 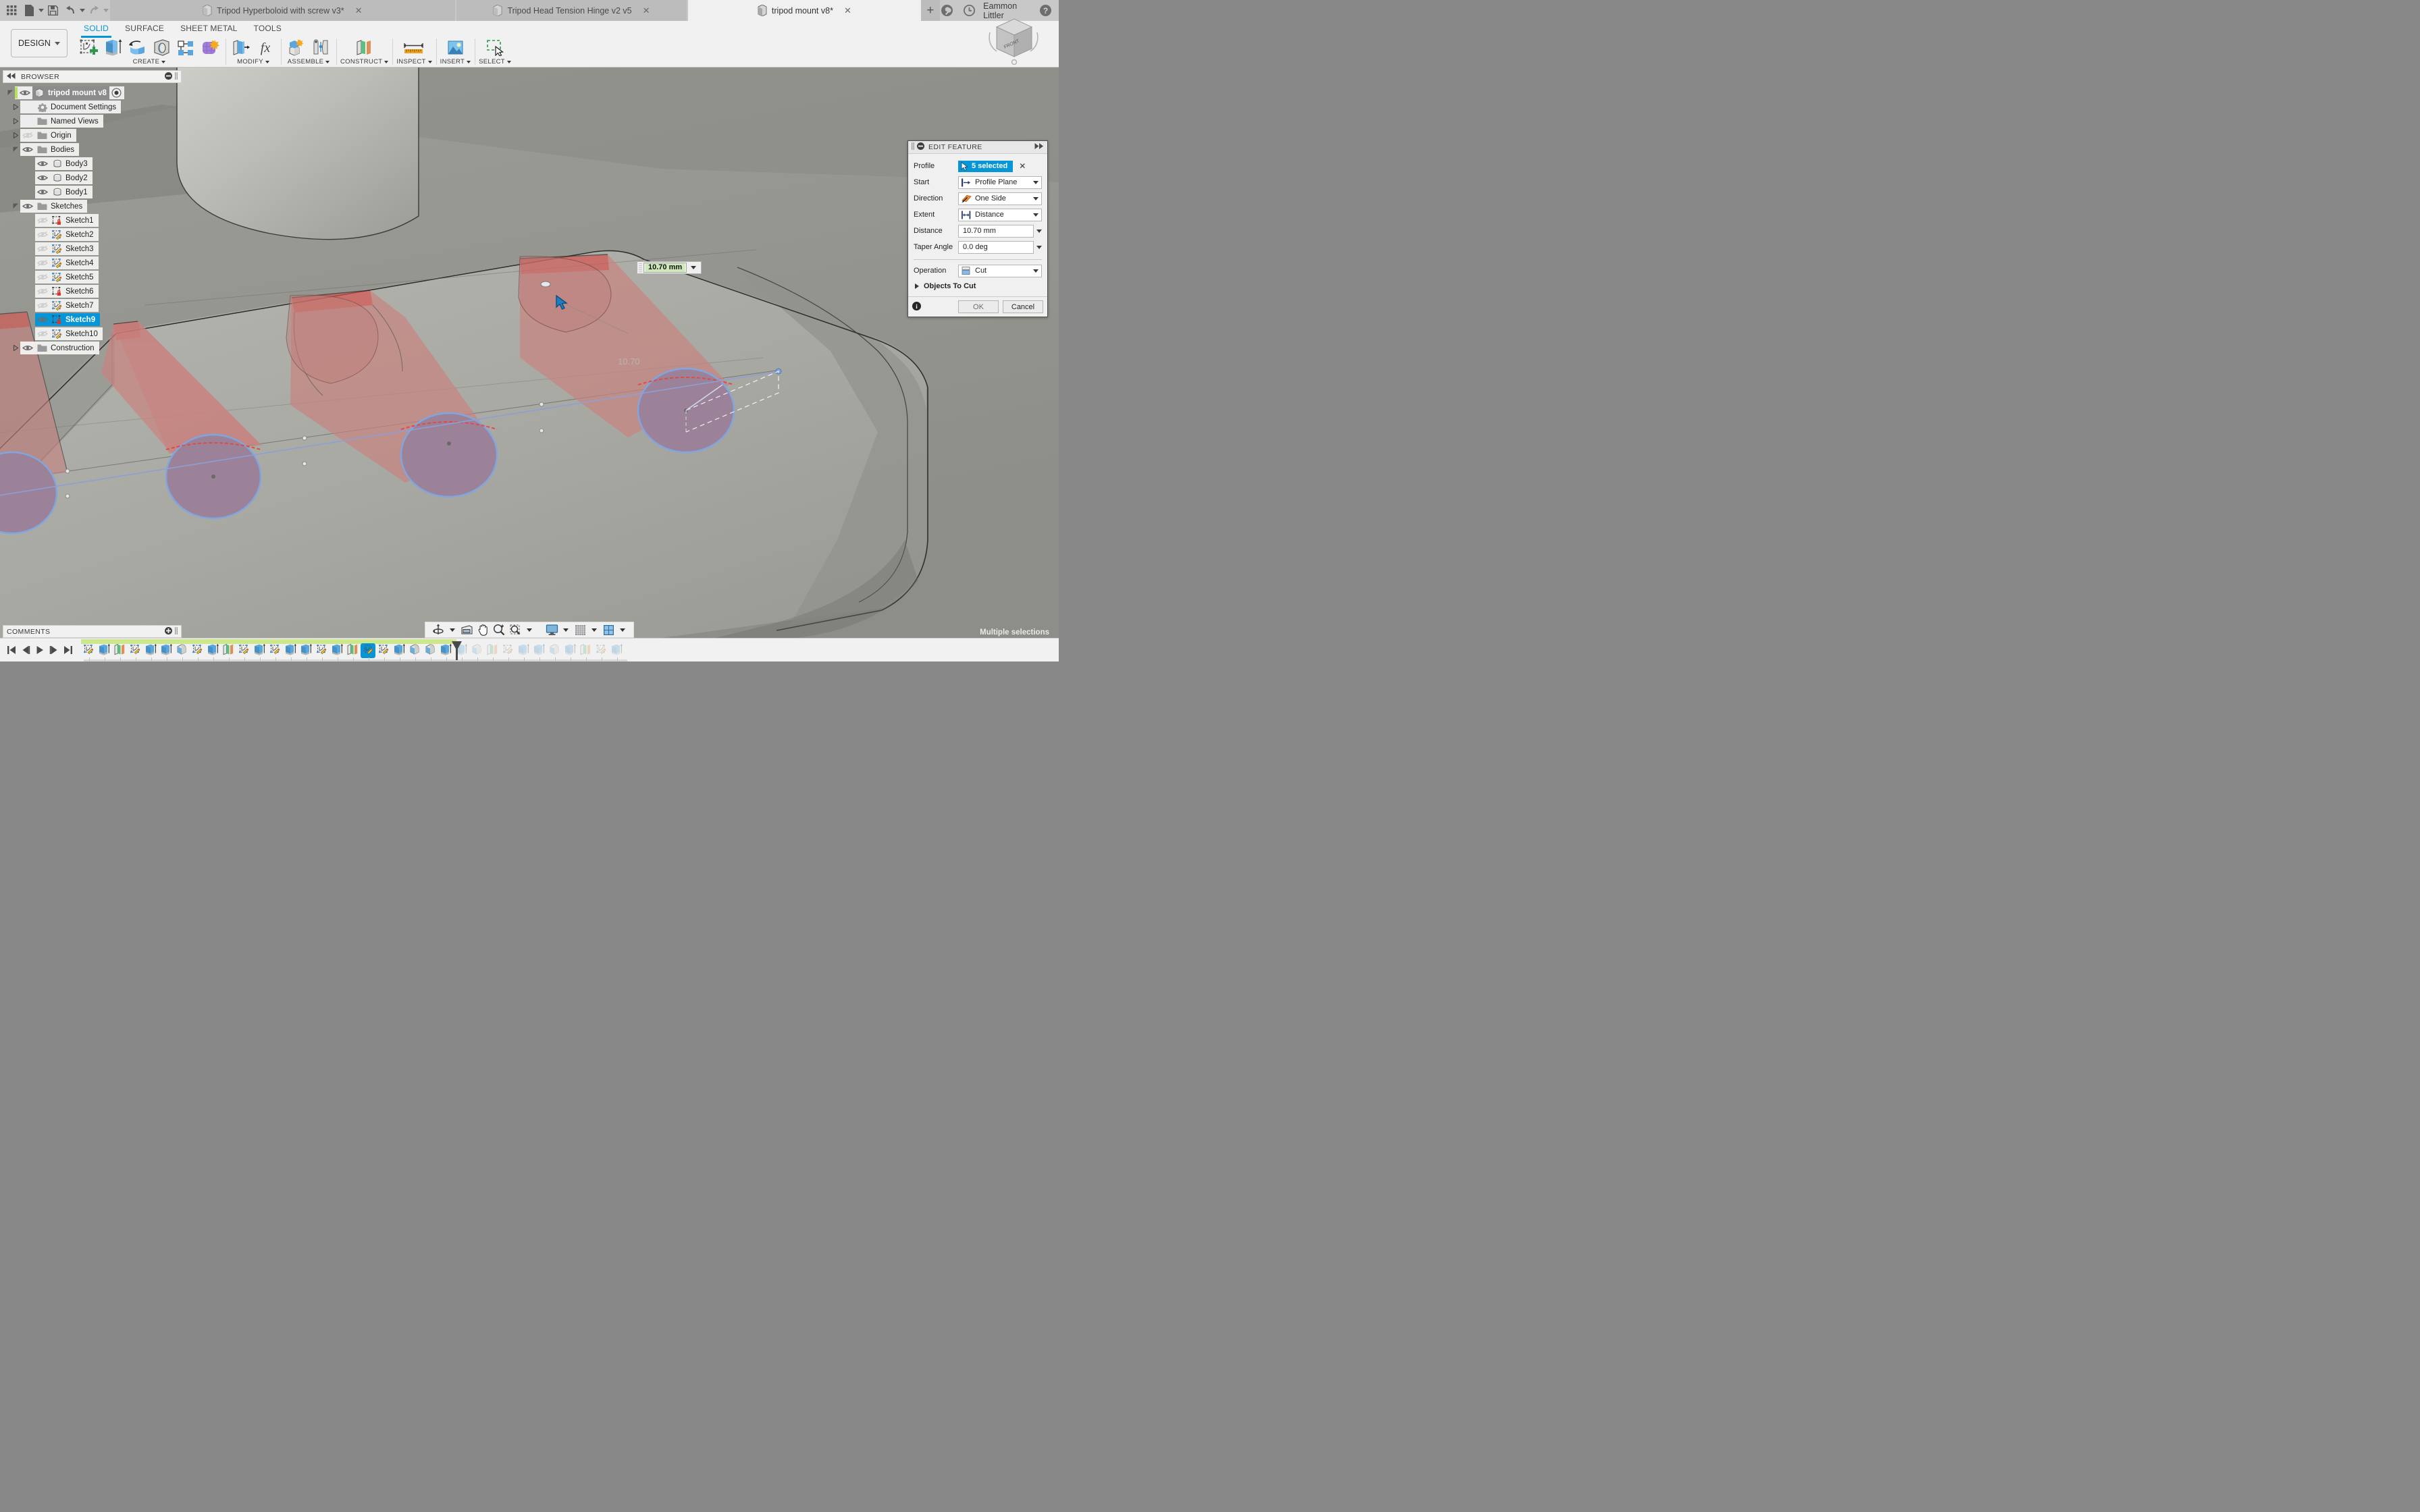 I want to click on measure-icon, so click(x=414, y=47).